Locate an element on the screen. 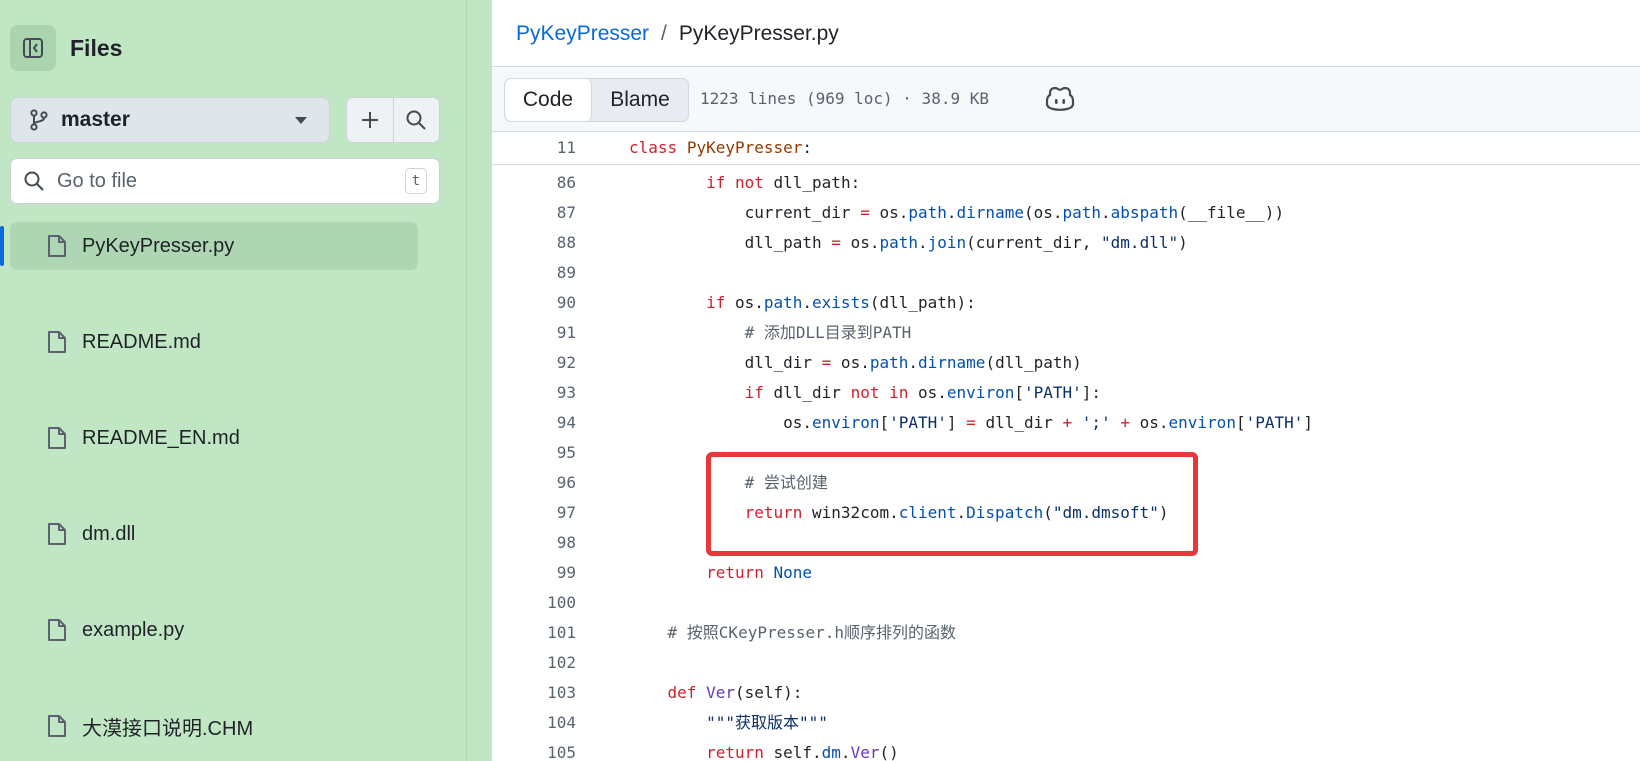  add-file-button is located at coordinates (370, 120).